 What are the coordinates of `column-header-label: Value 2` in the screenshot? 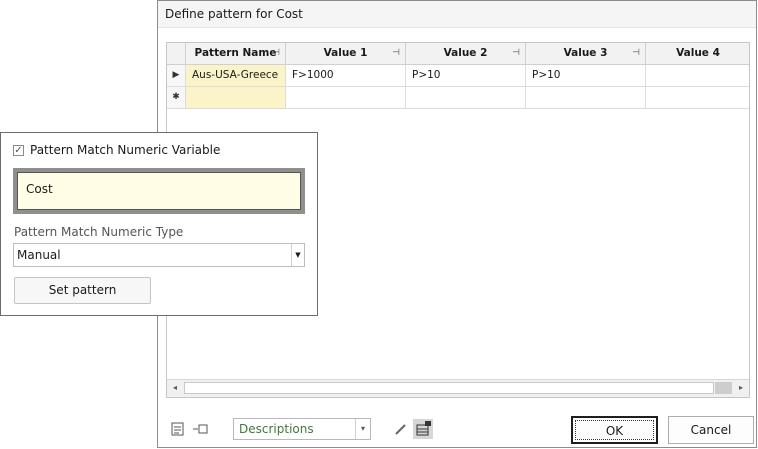 It's located at (465, 53).